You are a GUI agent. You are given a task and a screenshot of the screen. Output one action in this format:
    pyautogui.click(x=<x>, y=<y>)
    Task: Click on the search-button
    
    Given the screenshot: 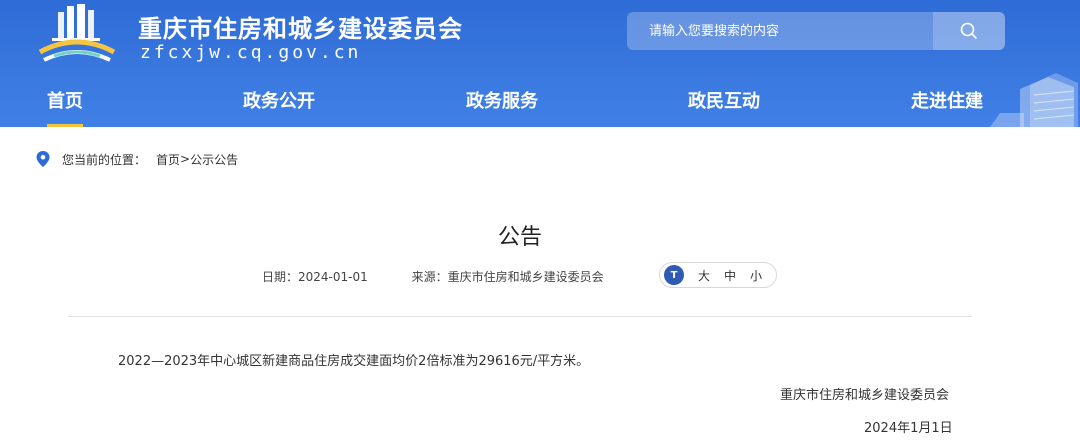 What is the action you would take?
    pyautogui.click(x=969, y=31)
    